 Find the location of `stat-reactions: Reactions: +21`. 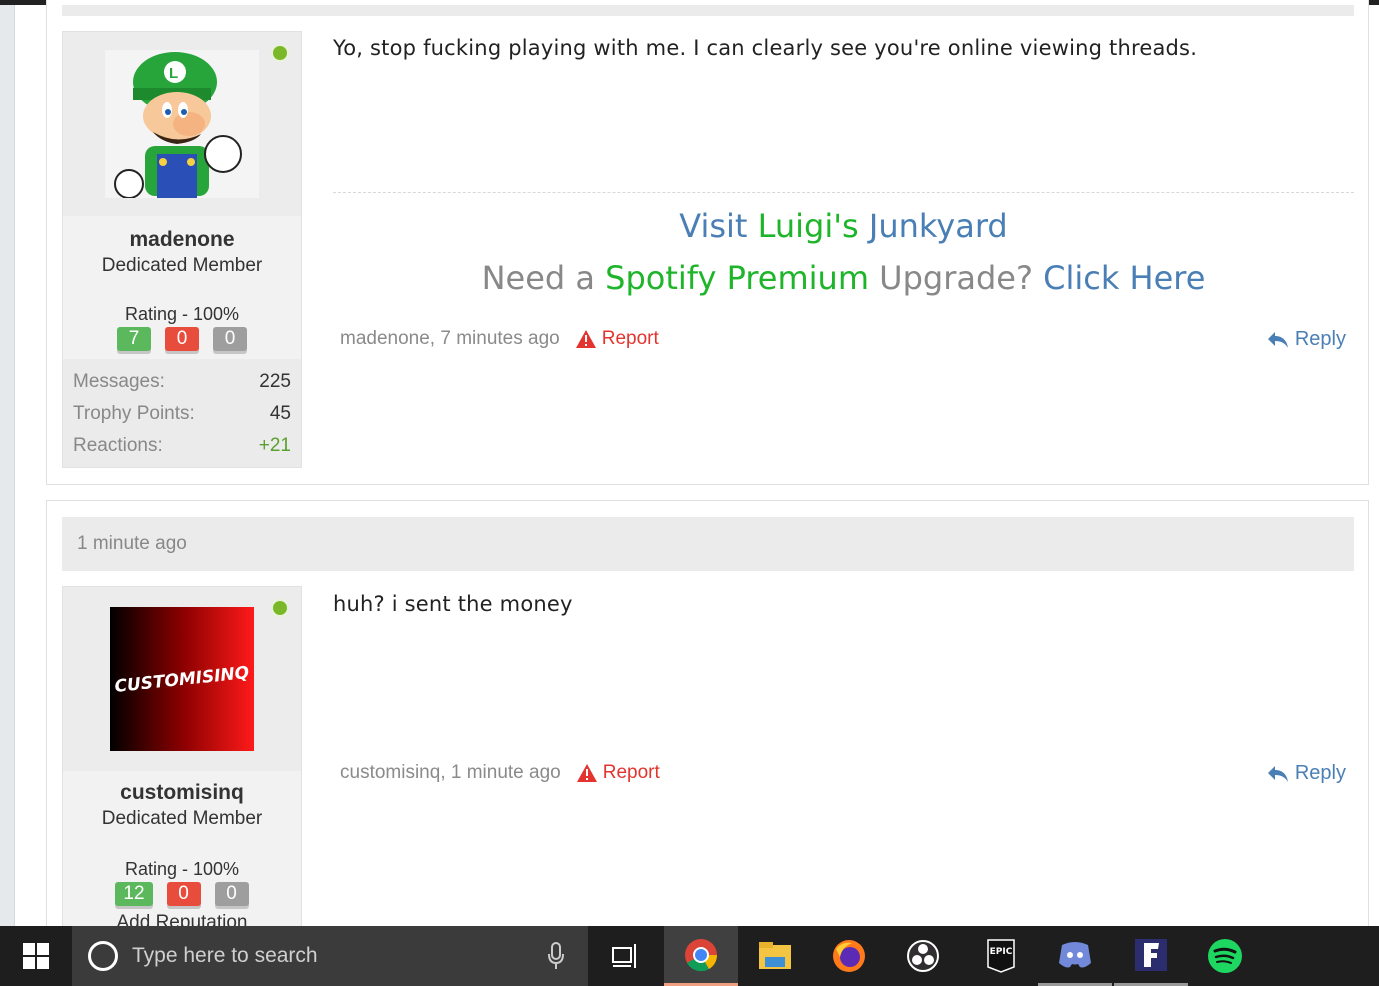

stat-reactions: Reactions: +21 is located at coordinates (182, 446).